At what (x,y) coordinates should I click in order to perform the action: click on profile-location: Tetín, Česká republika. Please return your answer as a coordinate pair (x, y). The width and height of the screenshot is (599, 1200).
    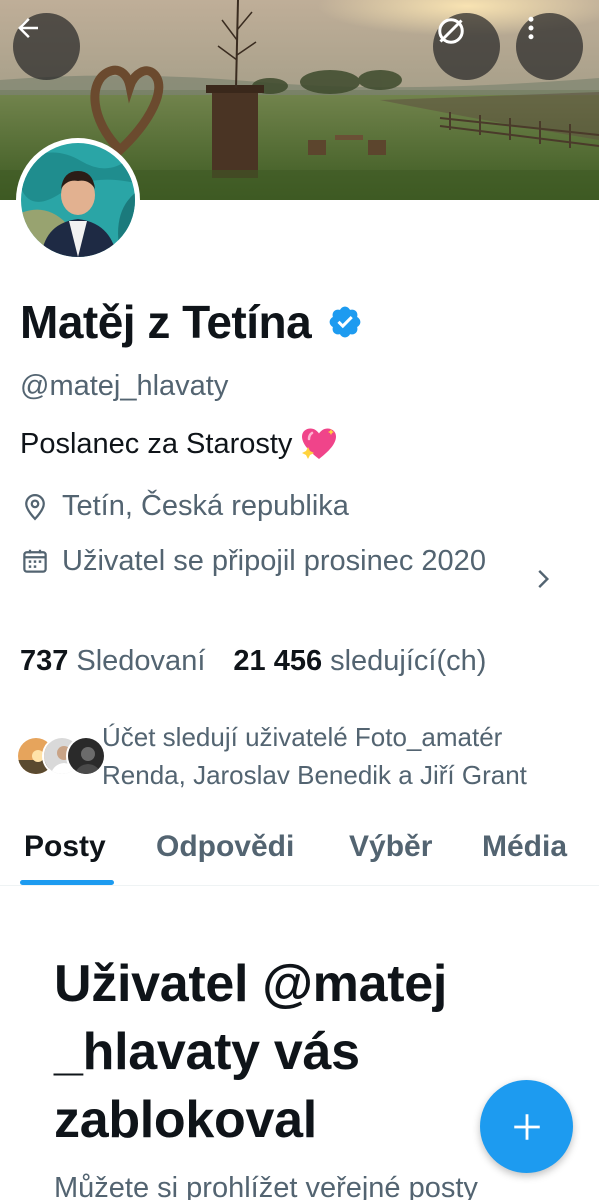
    Looking at the image, I should click on (205, 506).